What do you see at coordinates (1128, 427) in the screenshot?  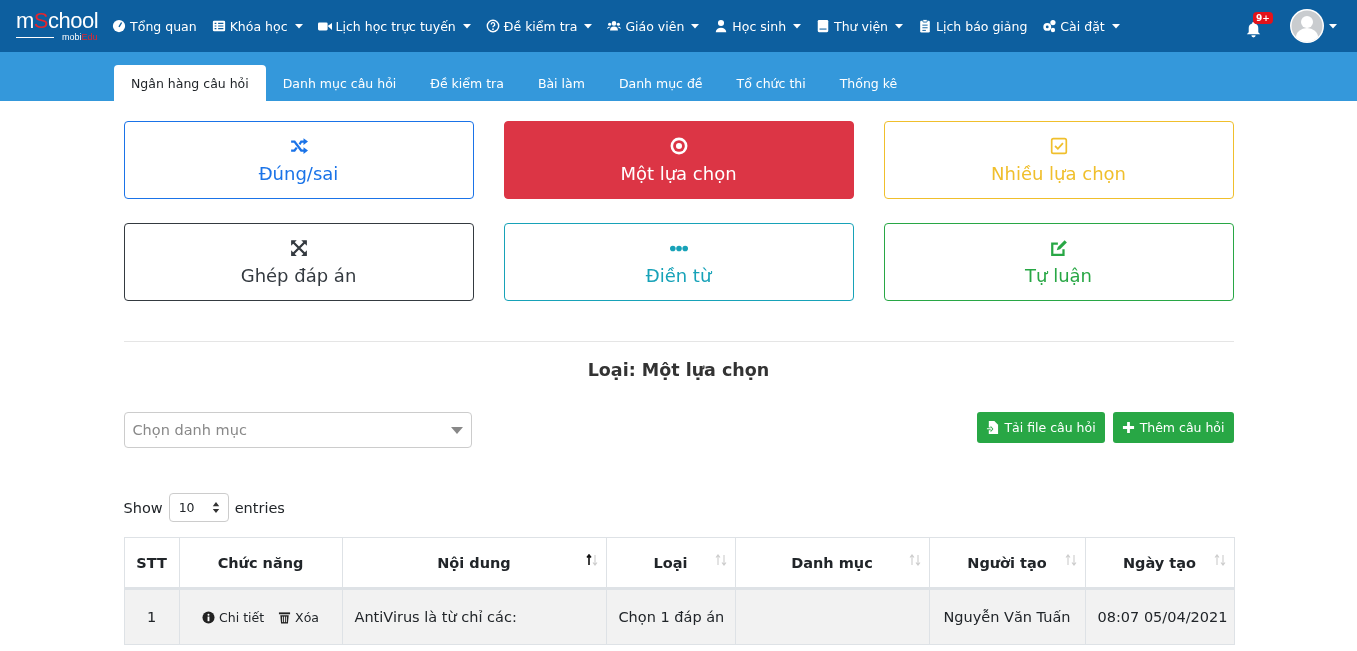 I see `plus-icon` at bounding box center [1128, 427].